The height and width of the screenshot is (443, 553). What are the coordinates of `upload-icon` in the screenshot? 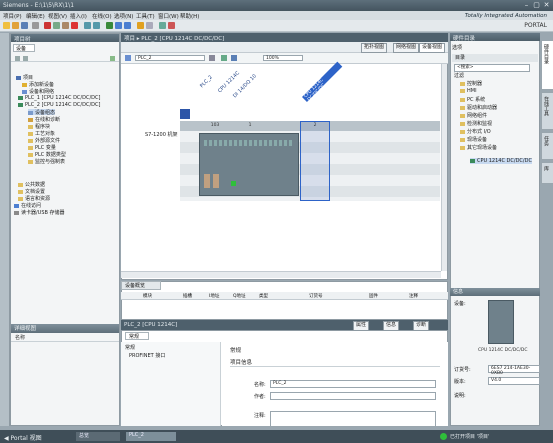 It's located at (127, 25).